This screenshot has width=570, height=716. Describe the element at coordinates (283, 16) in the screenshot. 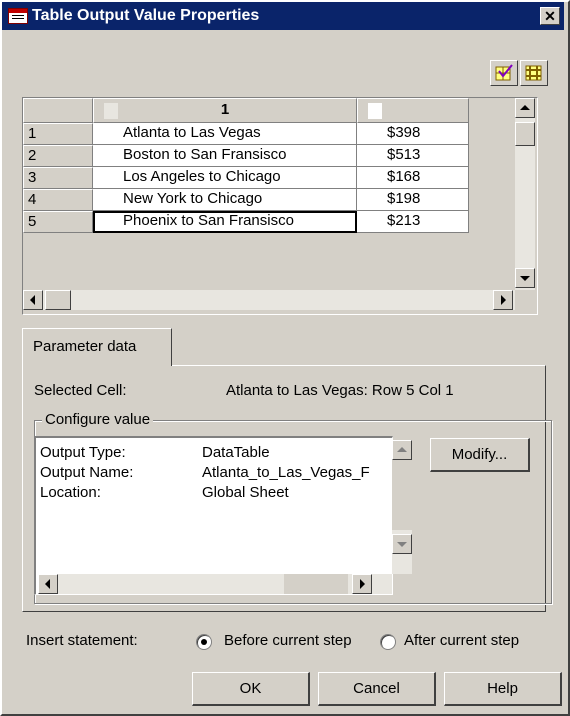

I see `title-bar: Table Output Value Properties ✕` at that location.